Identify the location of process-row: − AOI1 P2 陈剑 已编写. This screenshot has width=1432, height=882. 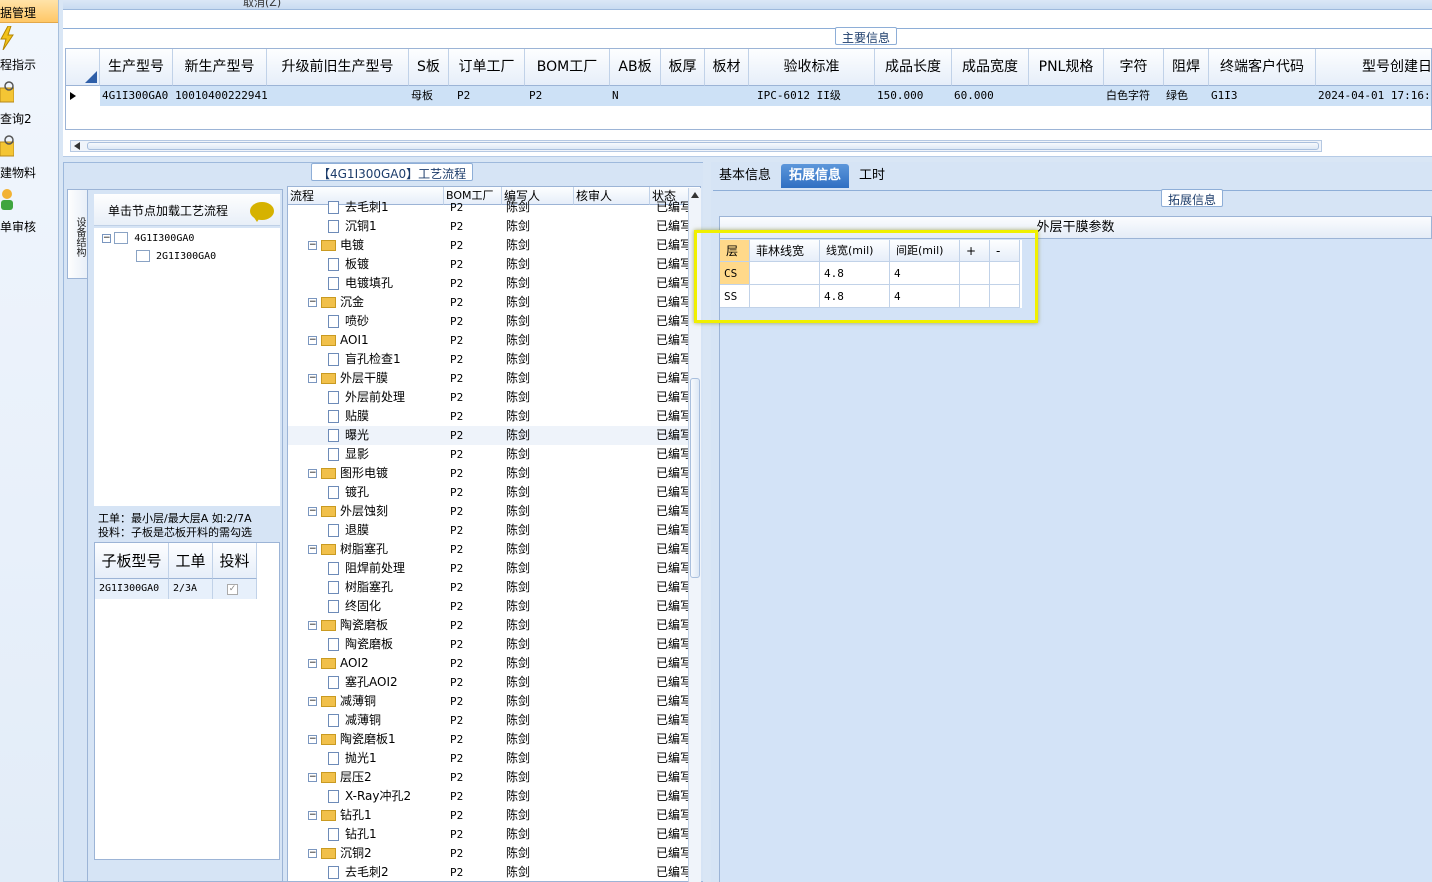
(490, 340).